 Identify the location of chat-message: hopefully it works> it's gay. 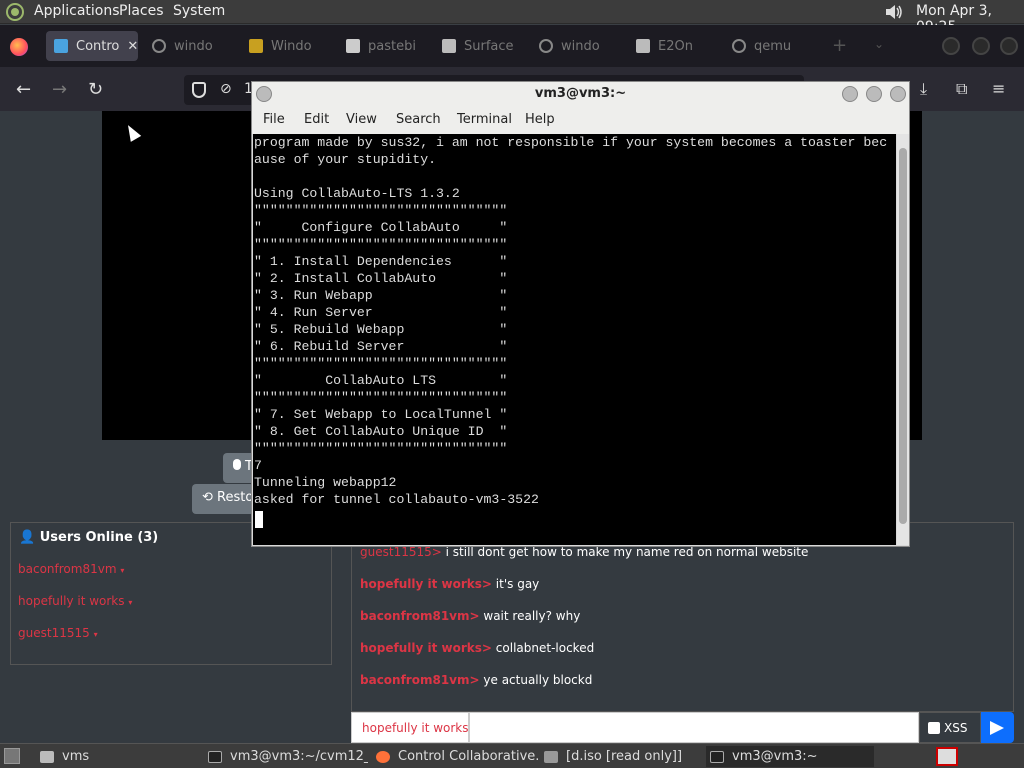
(449, 584).